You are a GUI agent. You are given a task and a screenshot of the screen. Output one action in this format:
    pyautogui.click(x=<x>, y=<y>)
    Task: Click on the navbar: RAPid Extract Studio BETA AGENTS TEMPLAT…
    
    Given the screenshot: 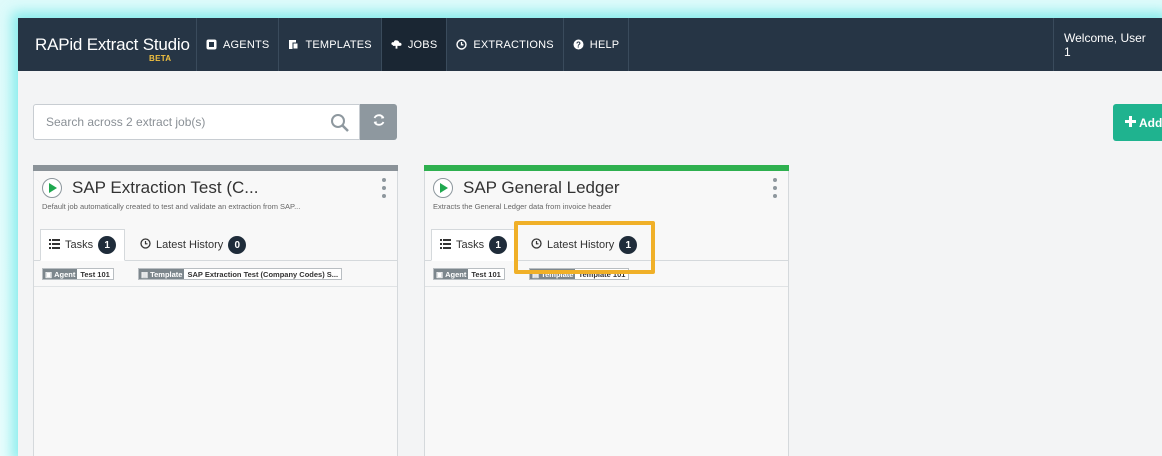 What is the action you would take?
    pyautogui.click(x=590, y=44)
    